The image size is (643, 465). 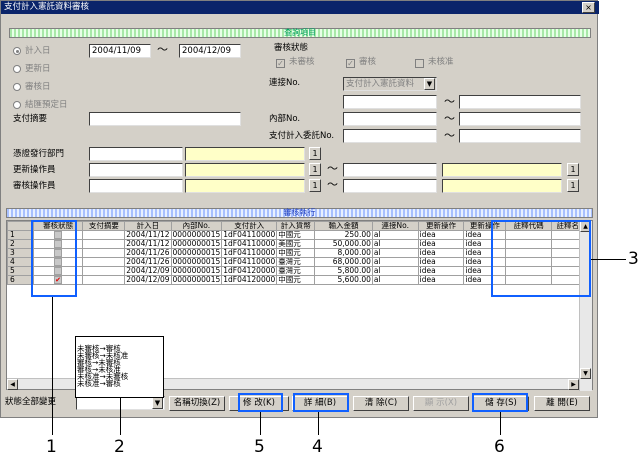 I want to click on column-header: 內部No., so click(x=196, y=226).